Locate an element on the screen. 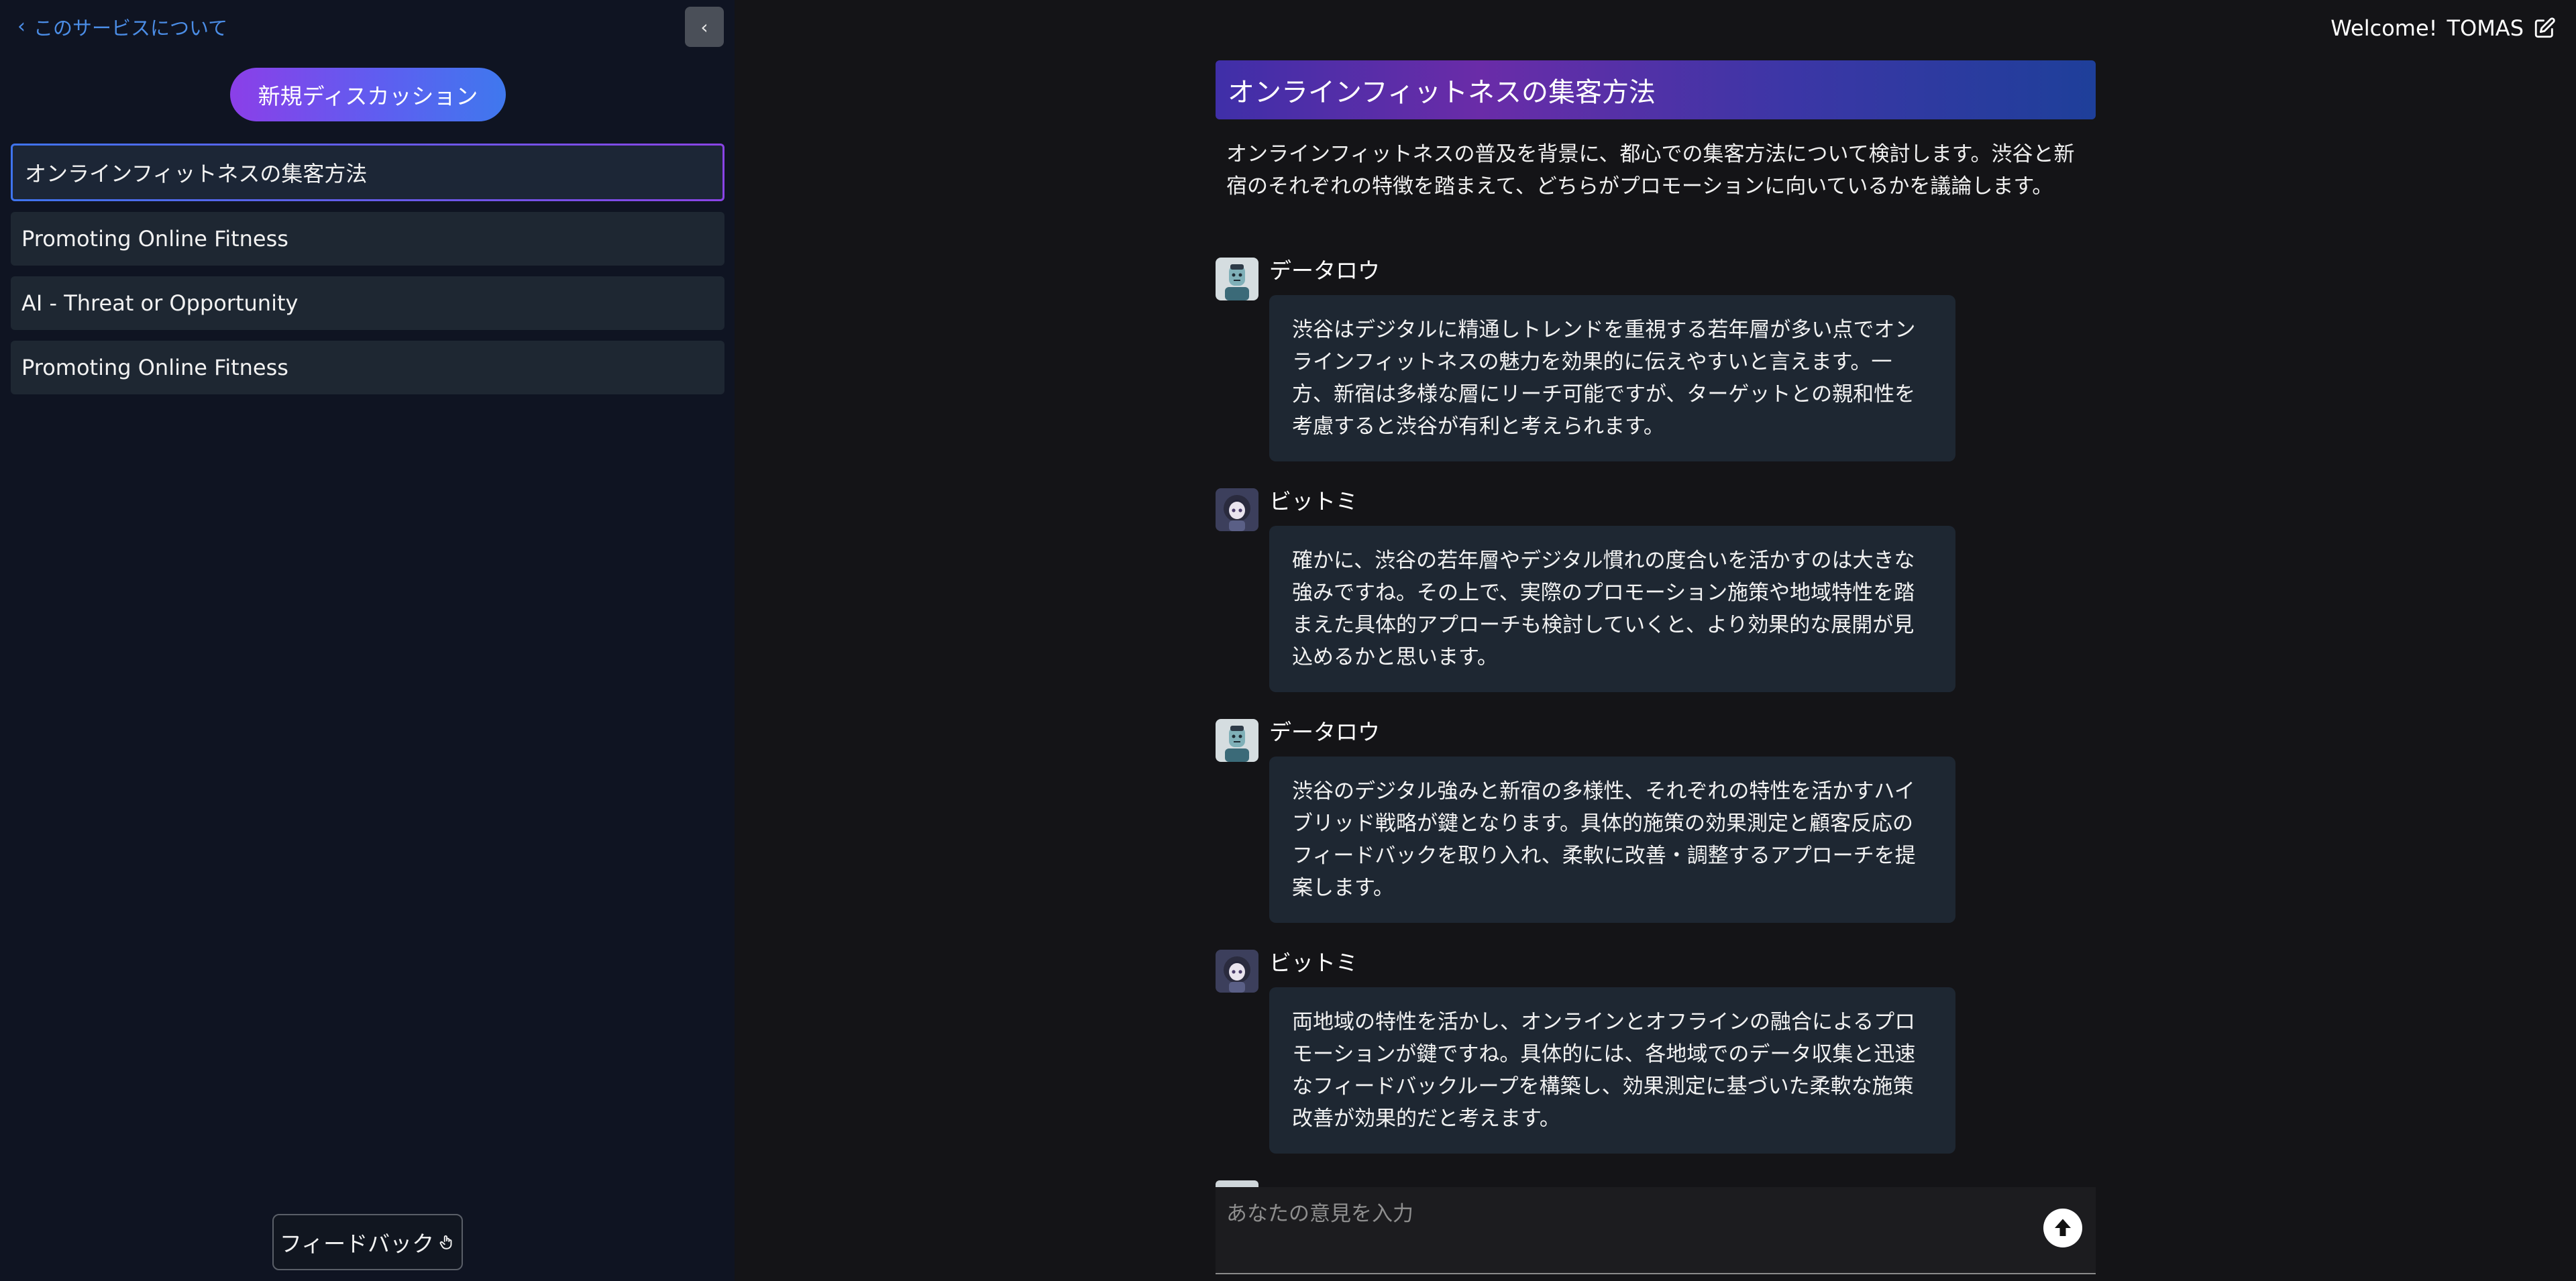  collapse-sidebar-button: ‹ is located at coordinates (704, 27).